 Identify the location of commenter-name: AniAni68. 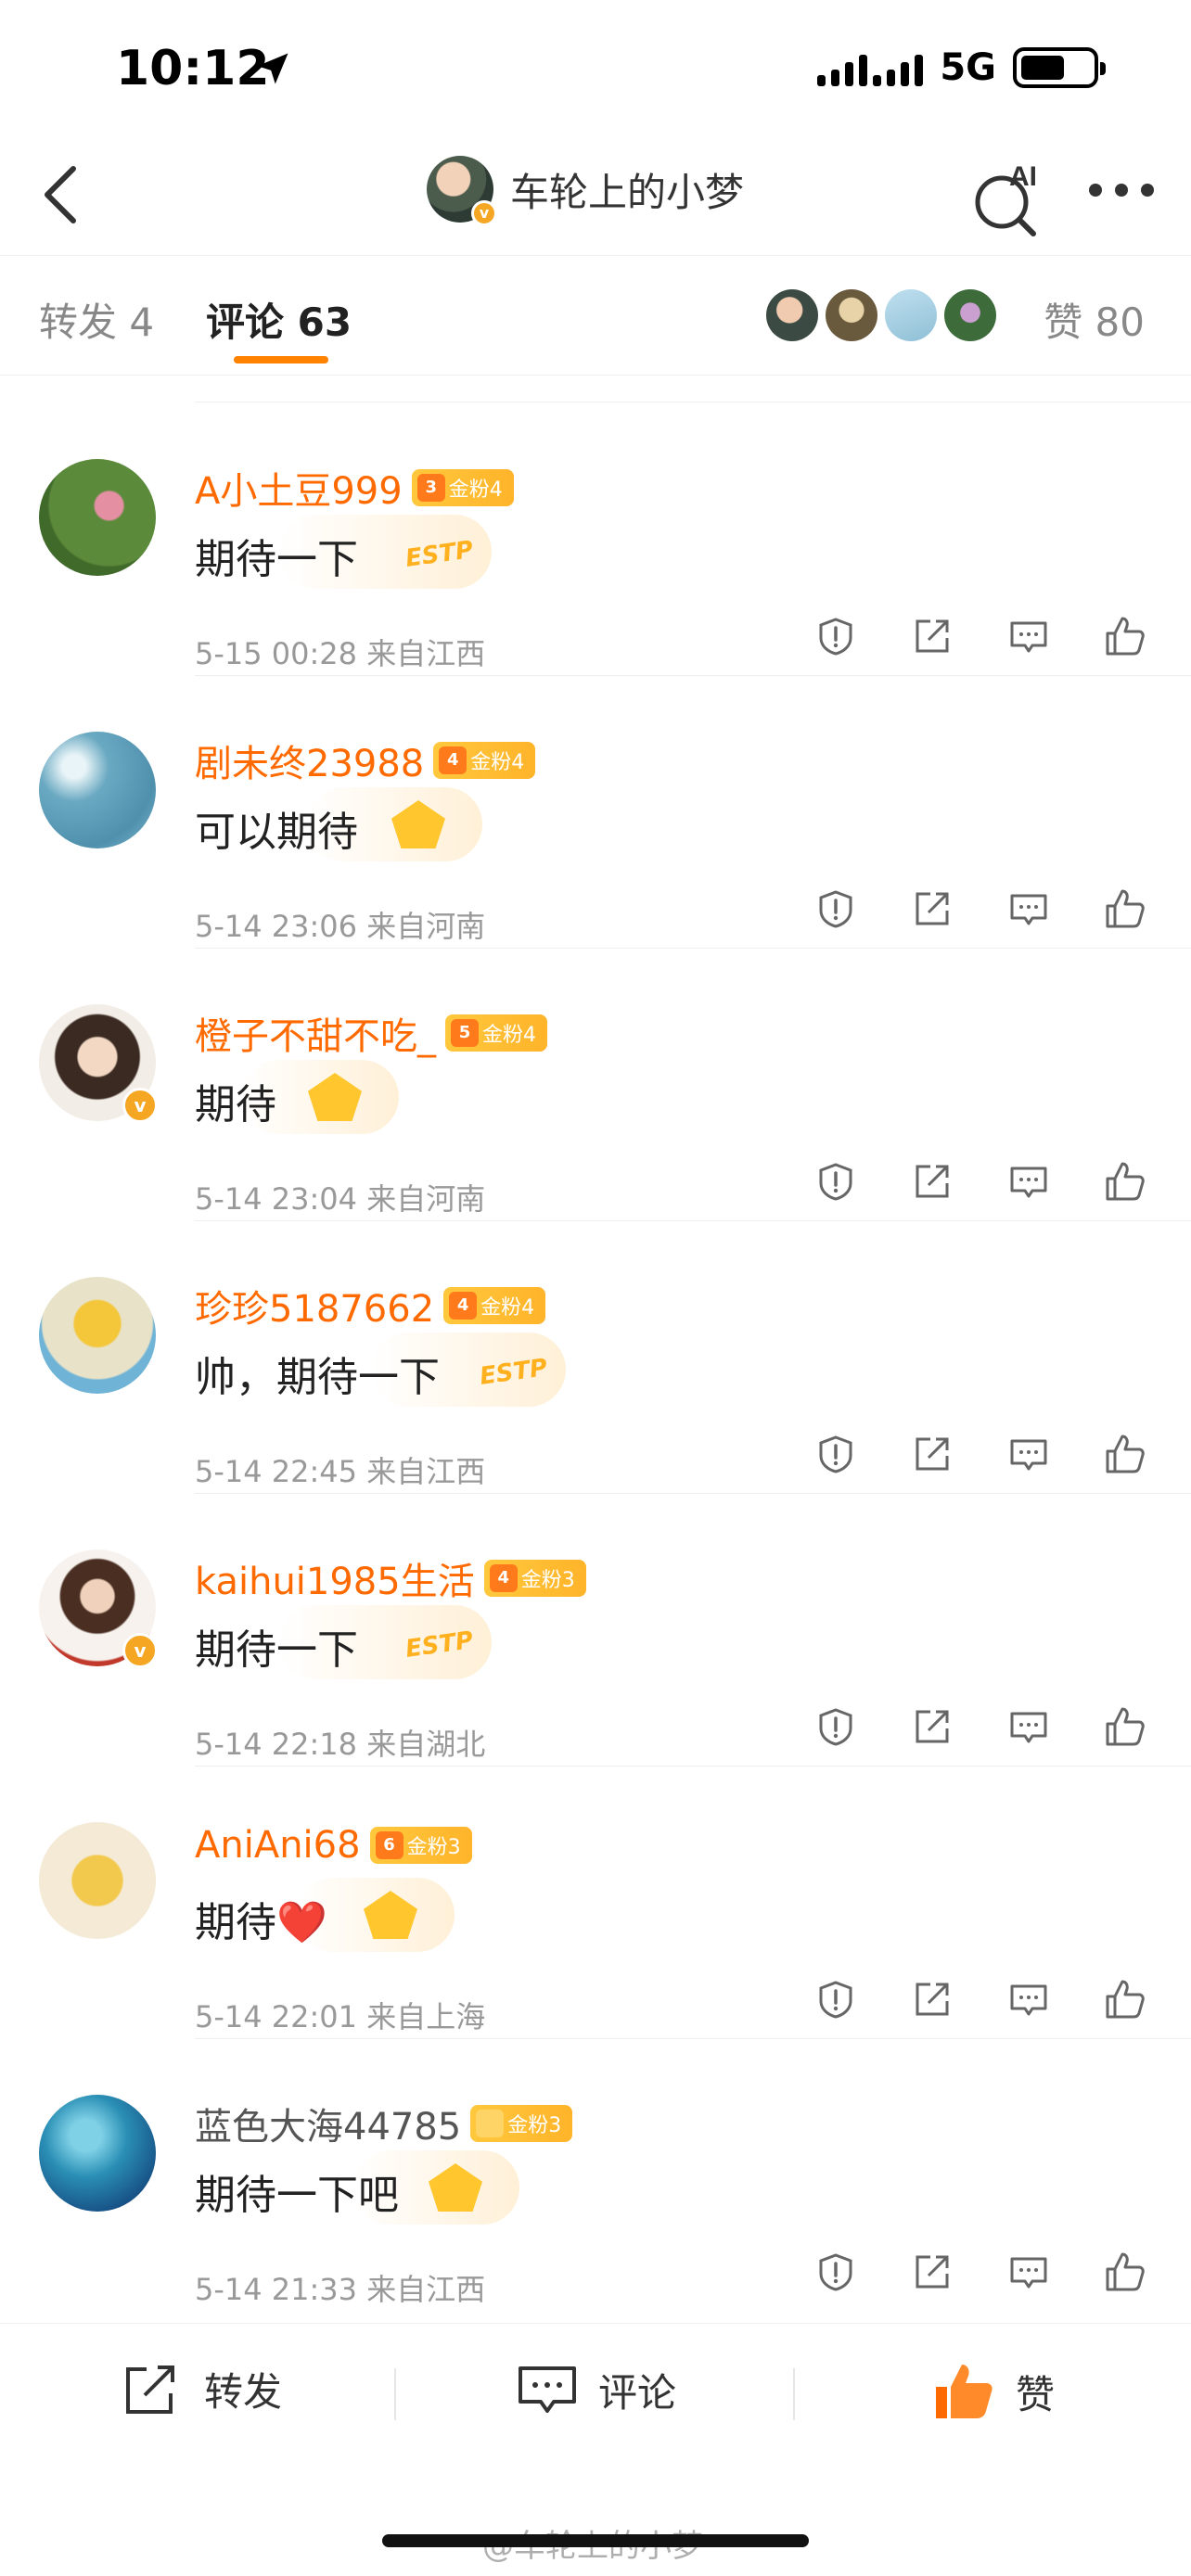
(278, 1846).